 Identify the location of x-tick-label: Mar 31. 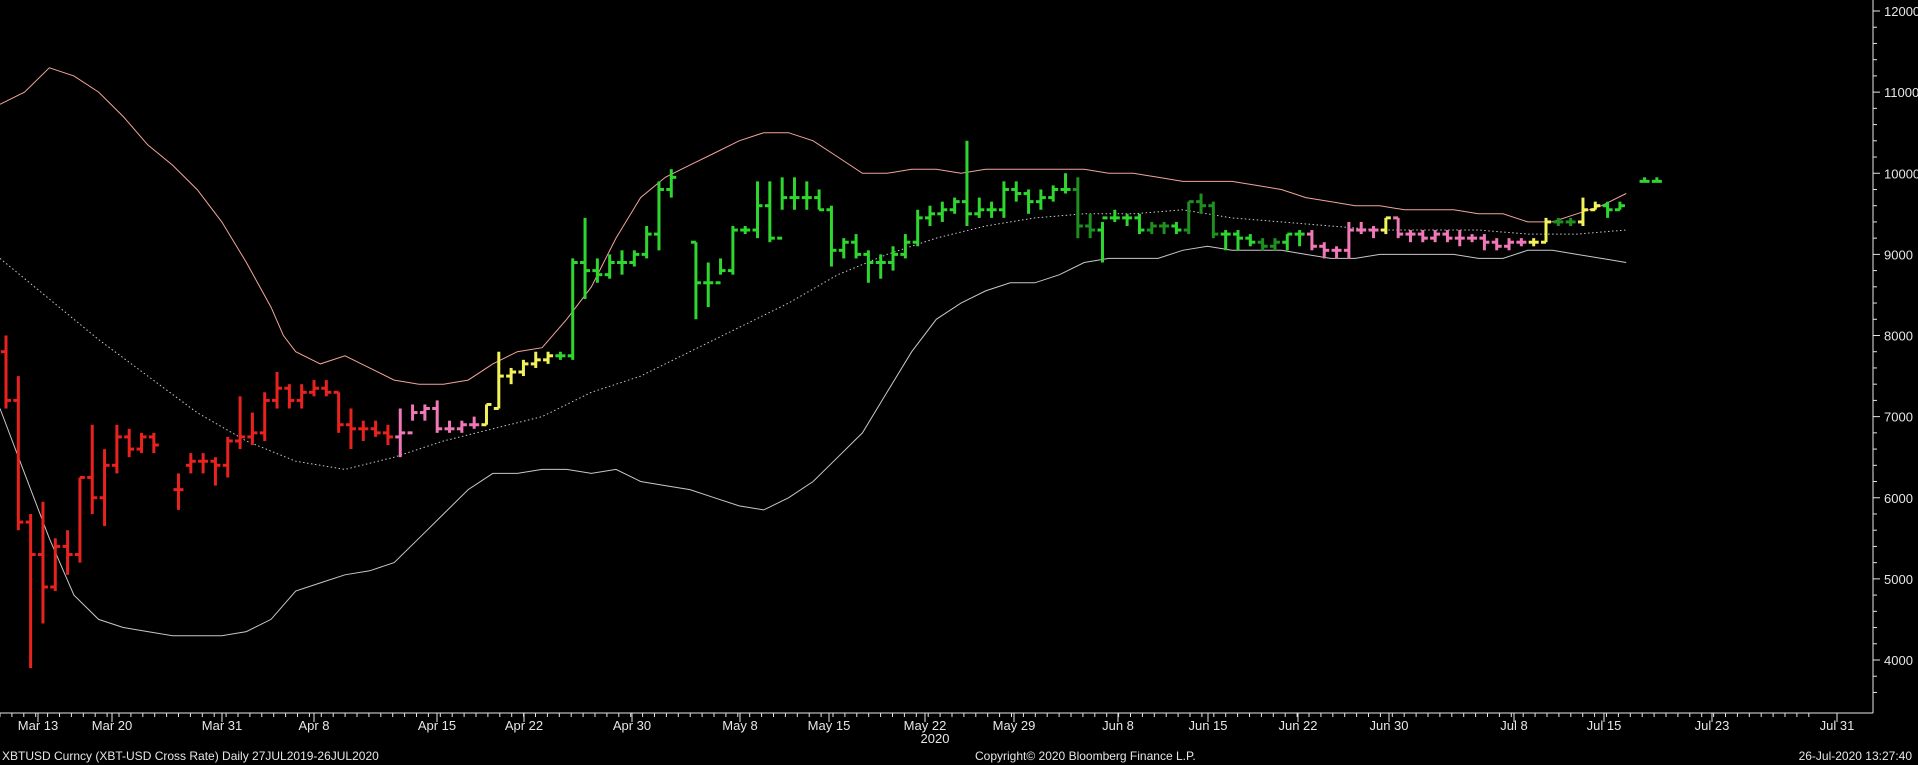
(222, 725).